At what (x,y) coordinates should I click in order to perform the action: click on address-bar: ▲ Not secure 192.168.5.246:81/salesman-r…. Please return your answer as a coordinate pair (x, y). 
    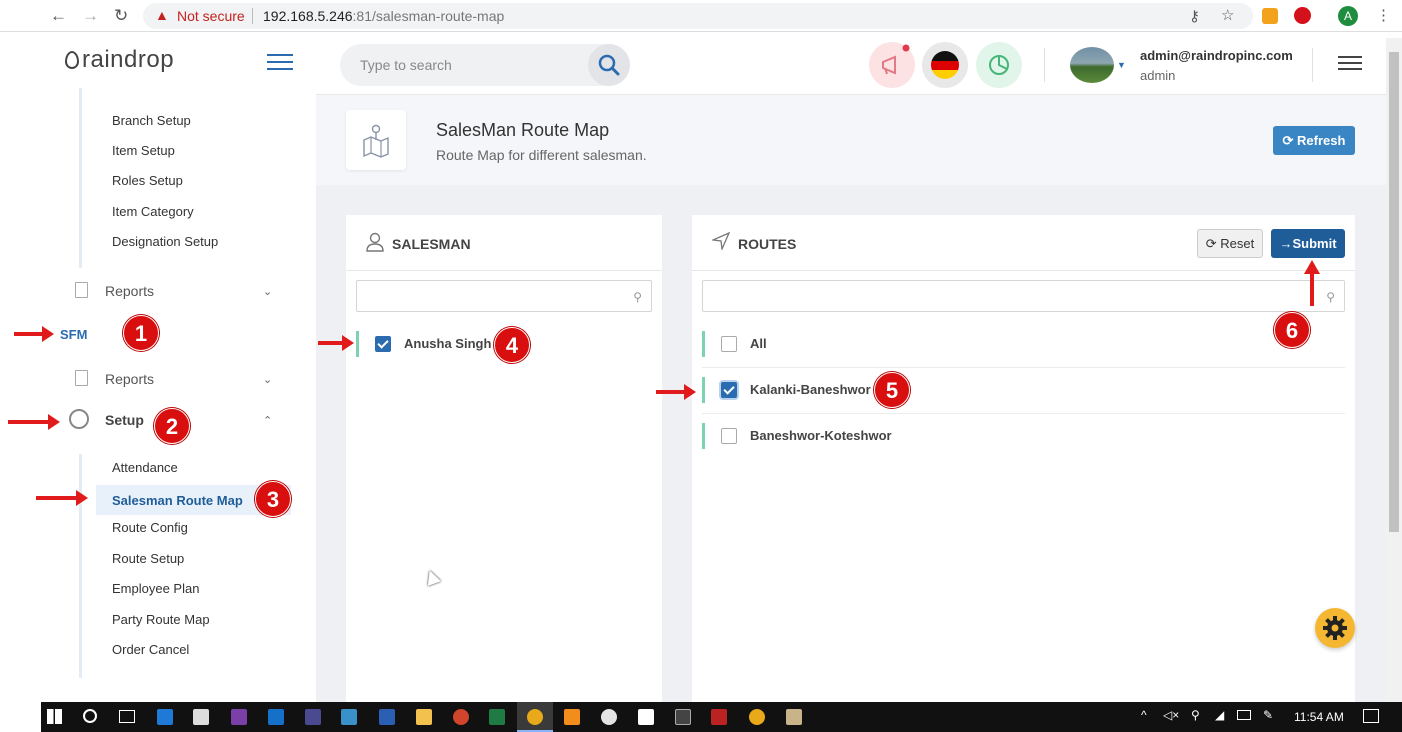
    Looking at the image, I should click on (698, 16).